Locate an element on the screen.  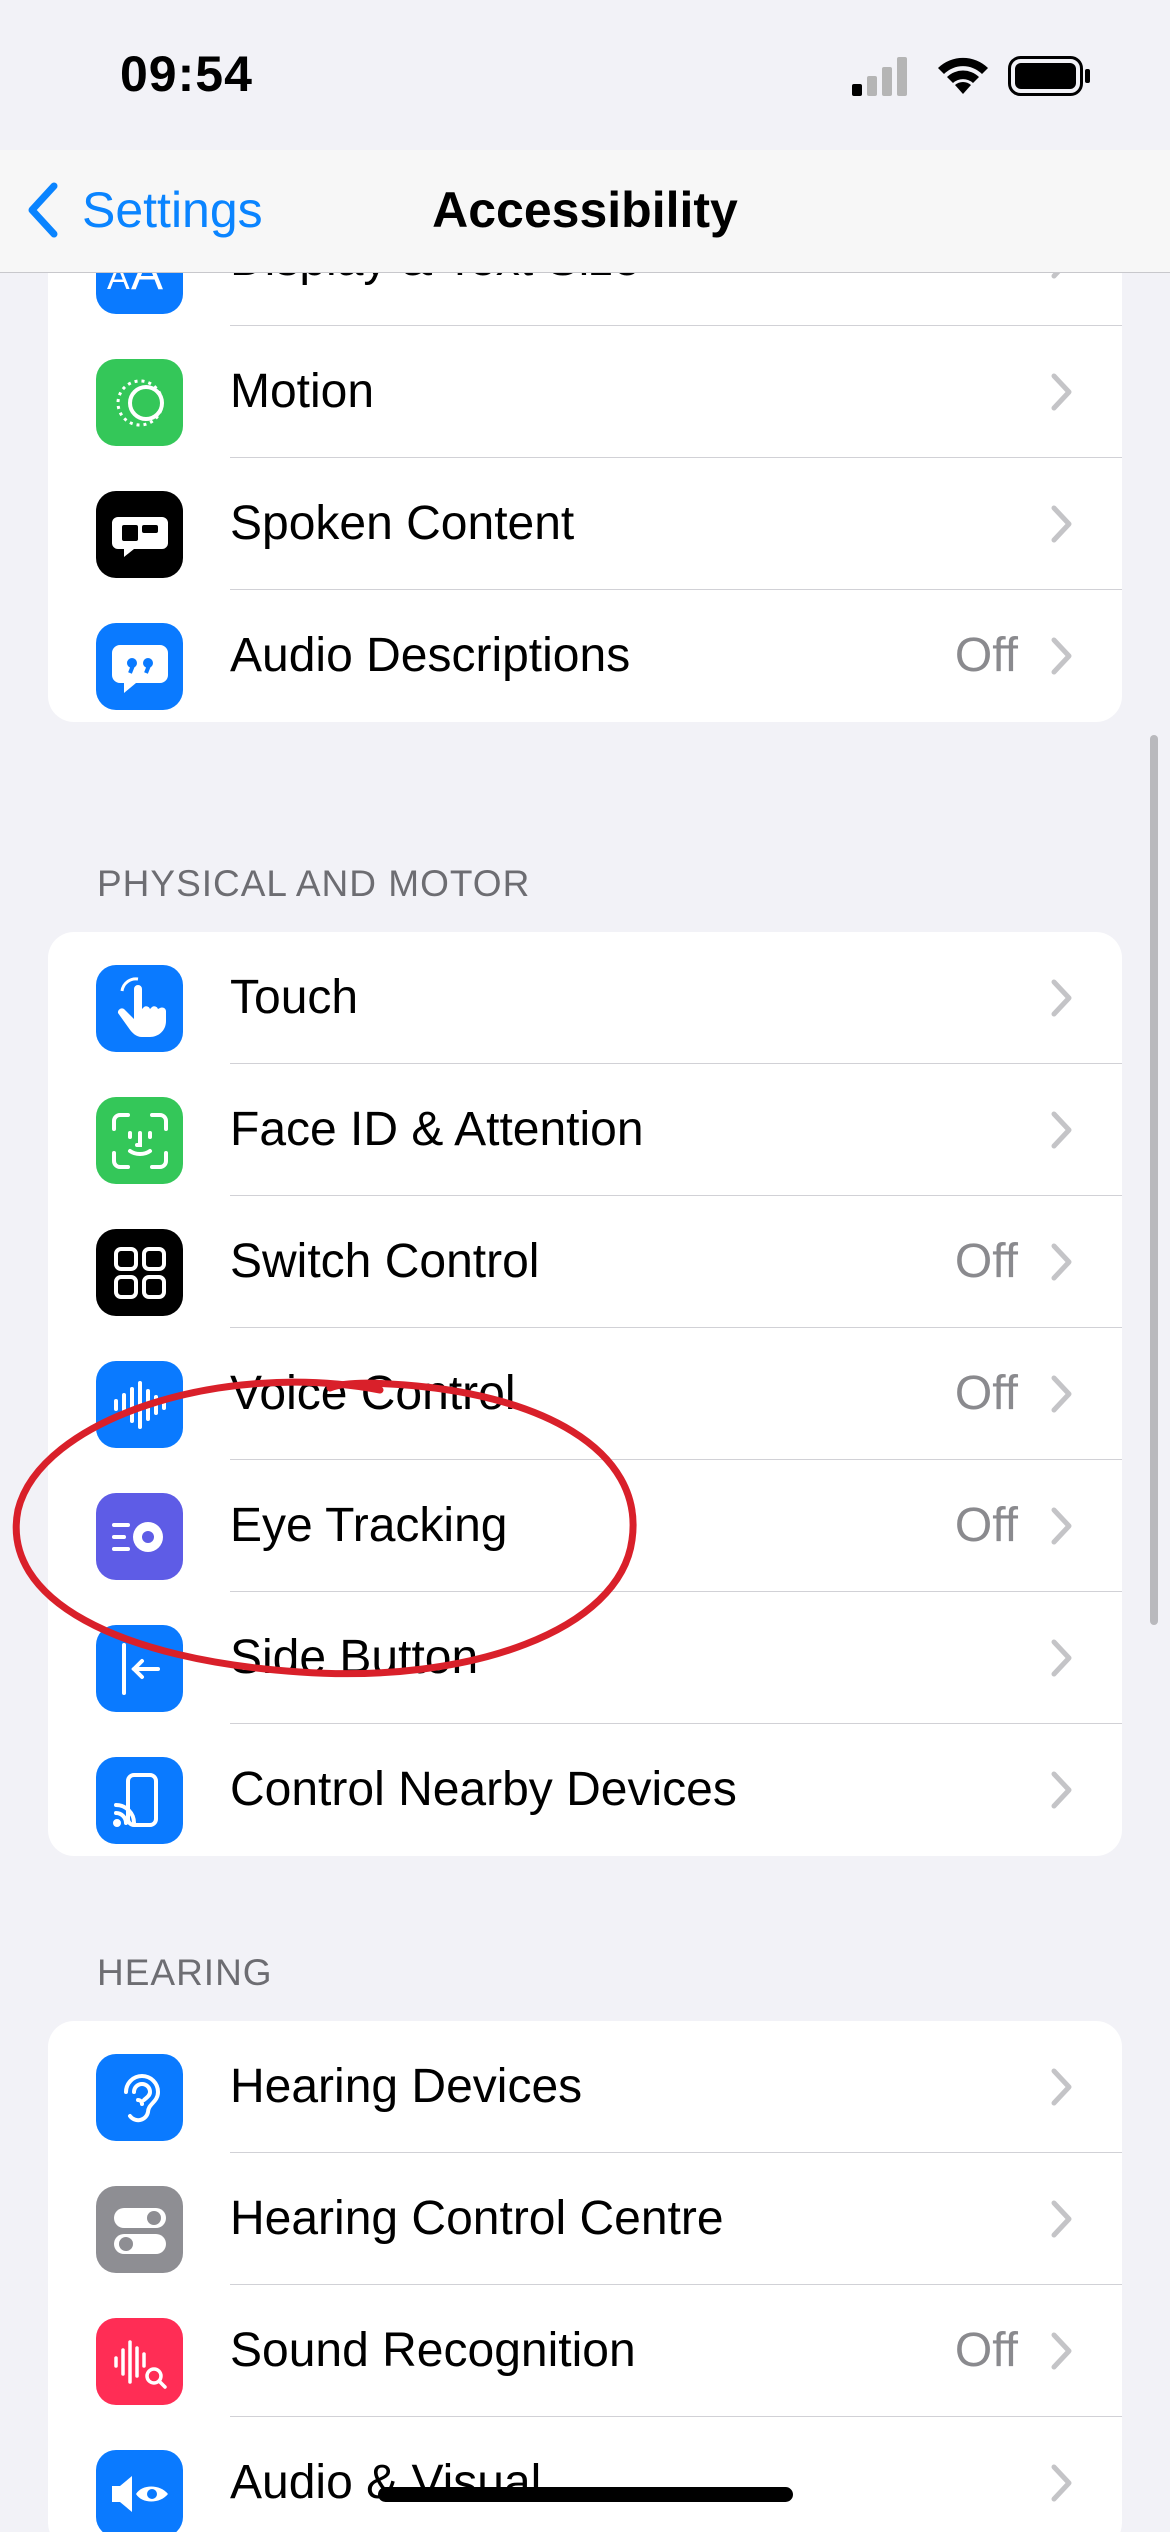
row-face-id-attention: Face ID & Attention is located at coordinates (585, 1130).